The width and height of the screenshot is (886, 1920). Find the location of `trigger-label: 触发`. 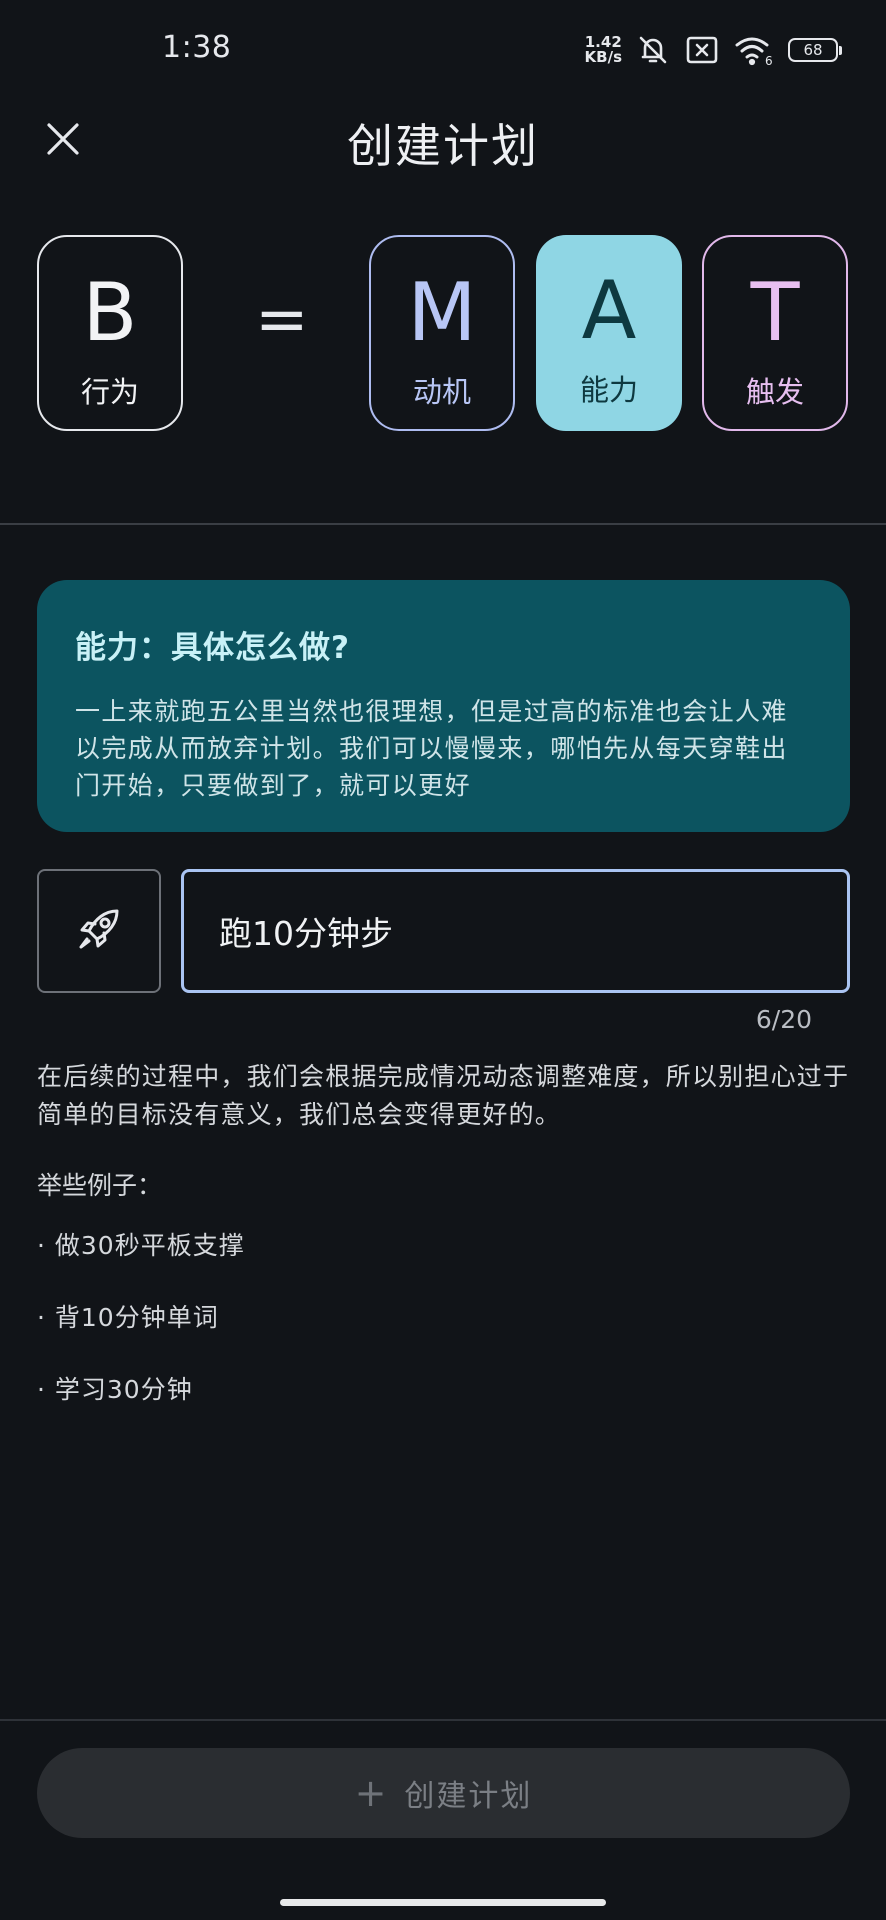

trigger-label: 触发 is located at coordinates (774, 392).